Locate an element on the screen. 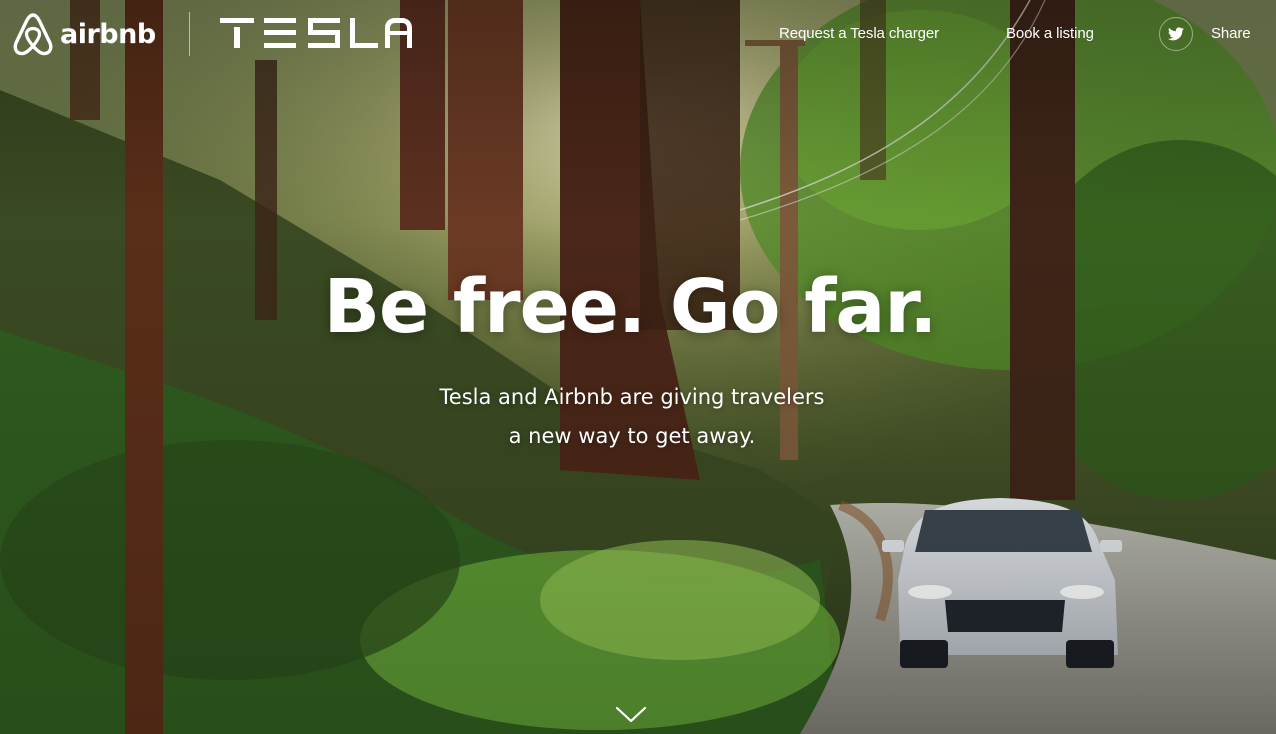 The image size is (1276, 734). airbnb-logo-link: airbnb is located at coordinates (84, 34).